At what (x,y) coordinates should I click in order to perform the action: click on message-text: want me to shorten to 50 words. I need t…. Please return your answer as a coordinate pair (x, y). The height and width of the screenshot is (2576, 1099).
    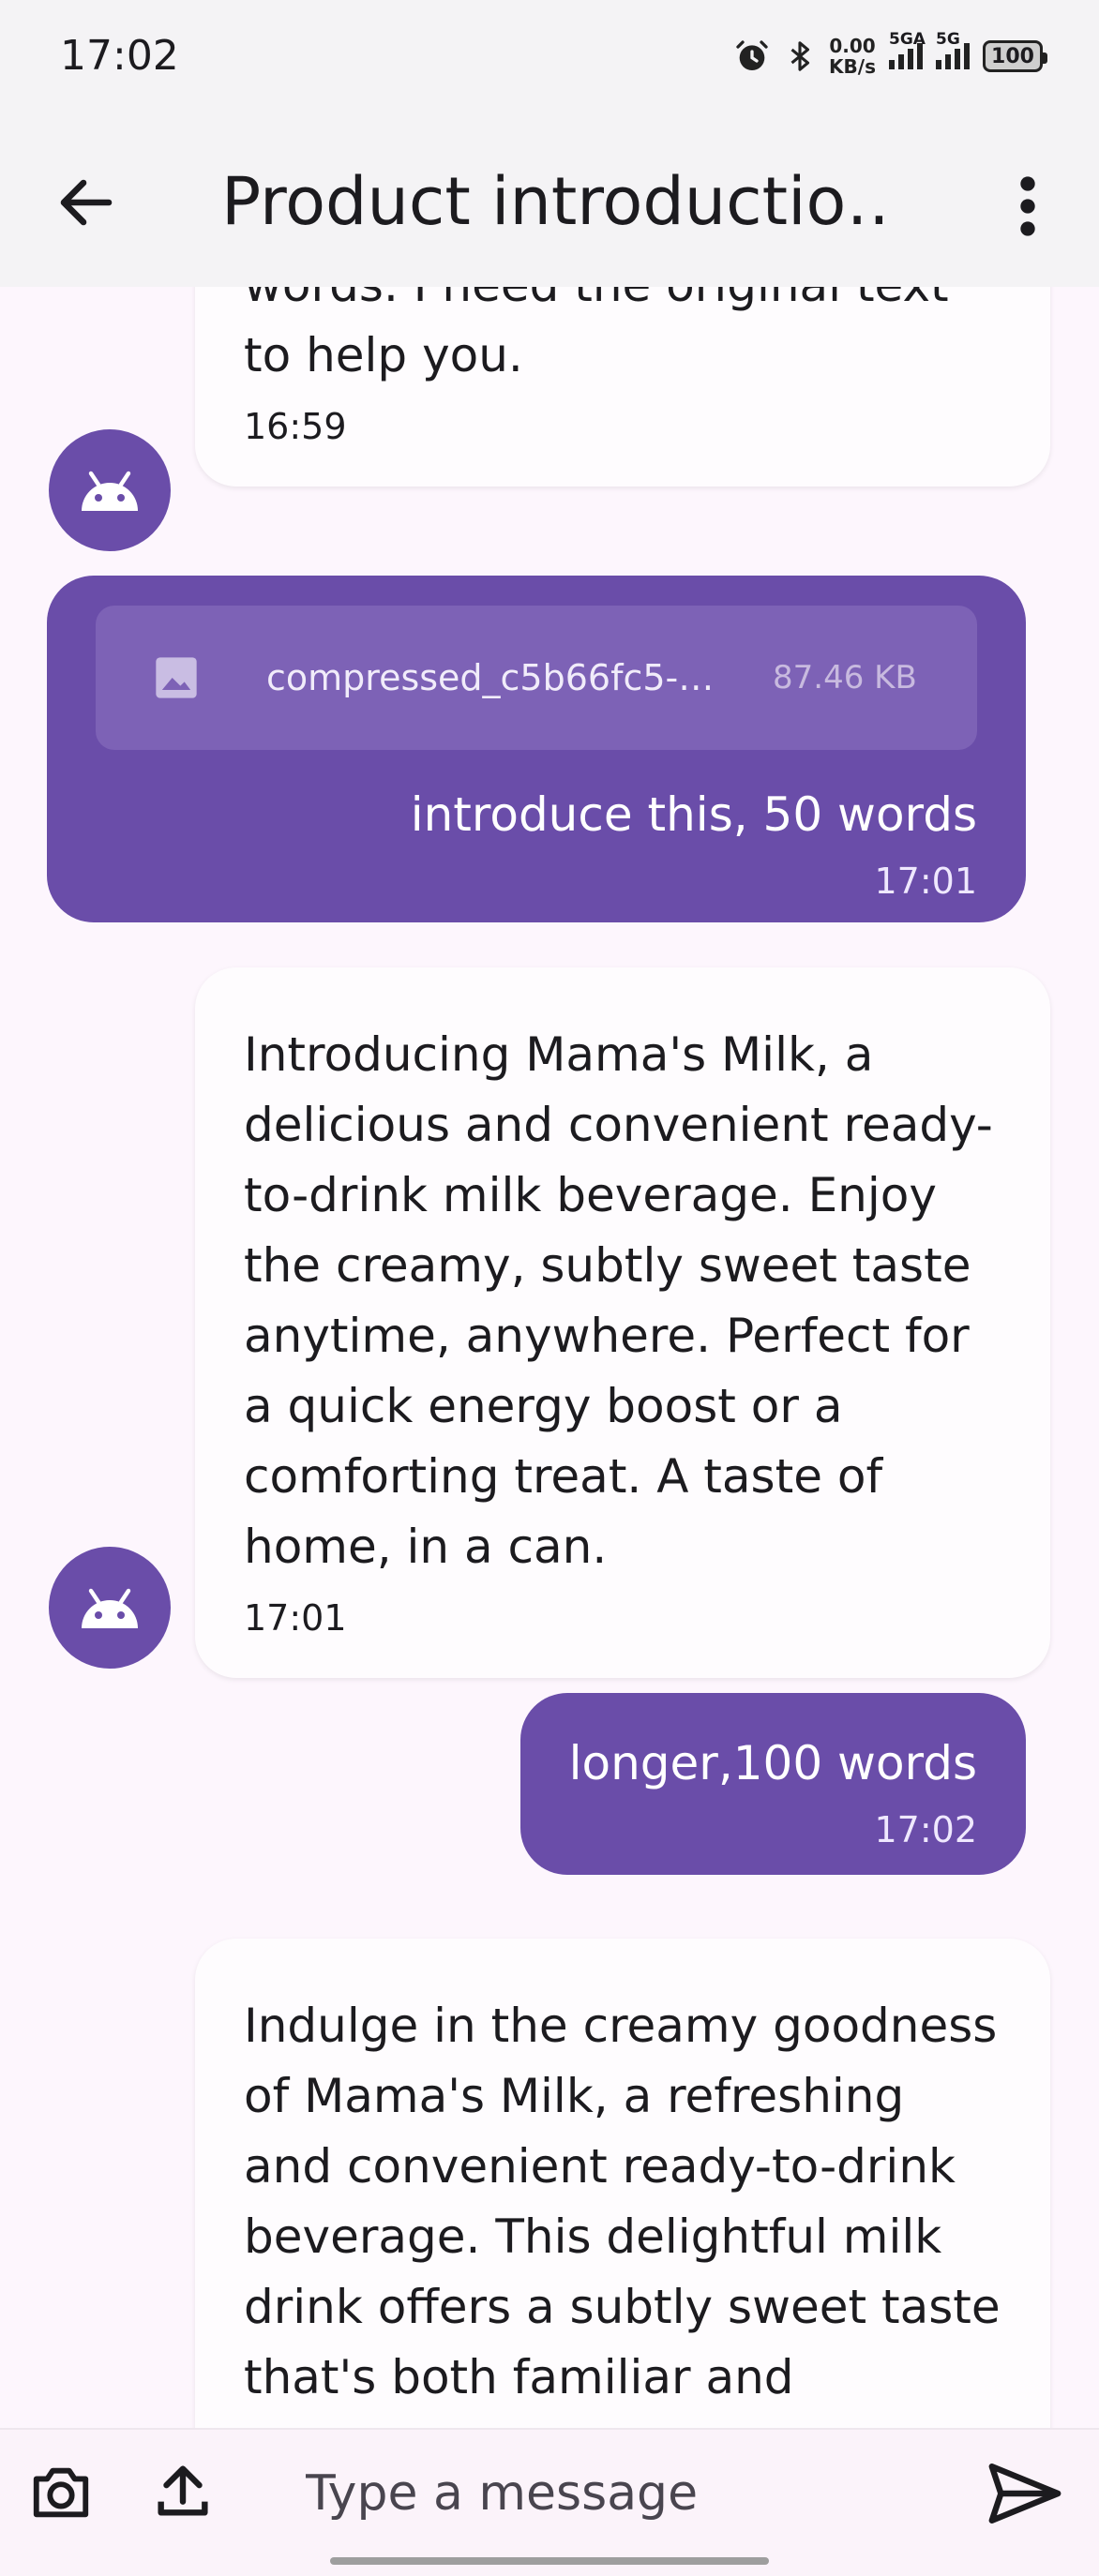
    Looking at the image, I should click on (596, 335).